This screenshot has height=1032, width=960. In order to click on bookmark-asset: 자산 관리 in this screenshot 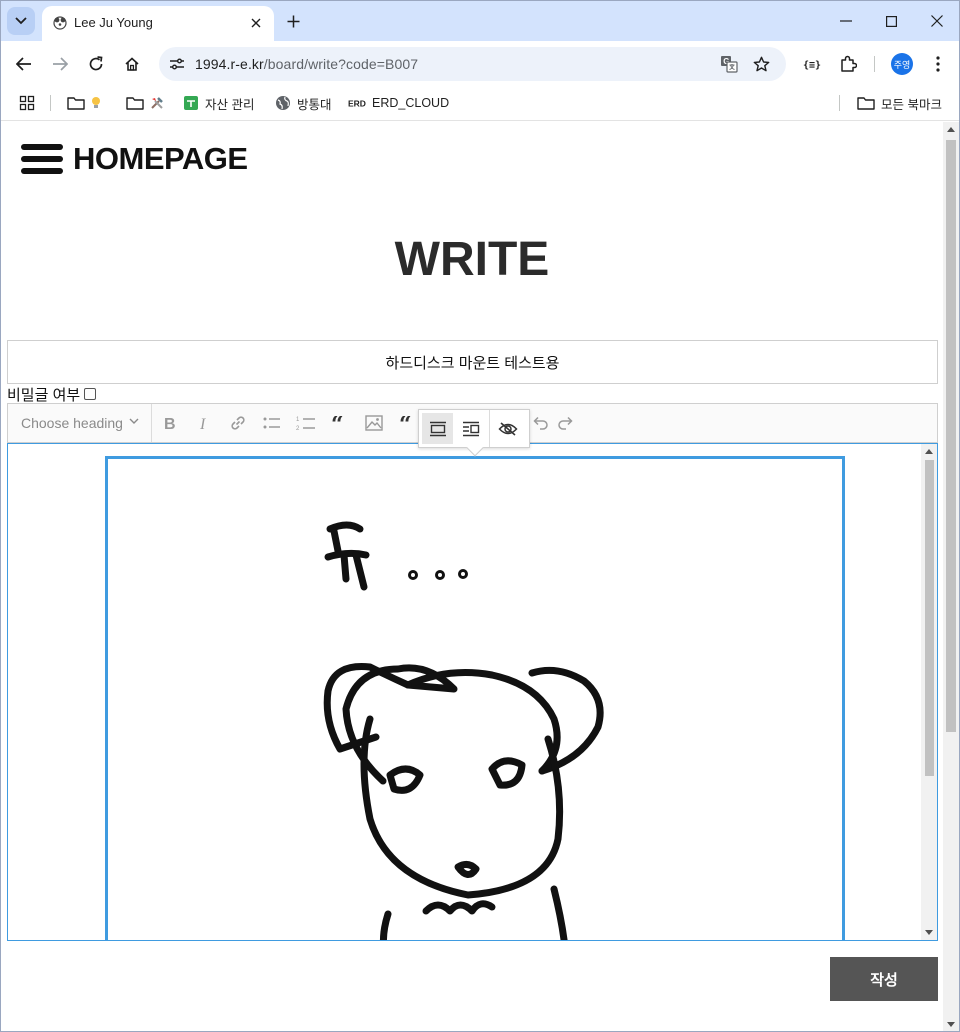, I will do `click(218, 103)`.